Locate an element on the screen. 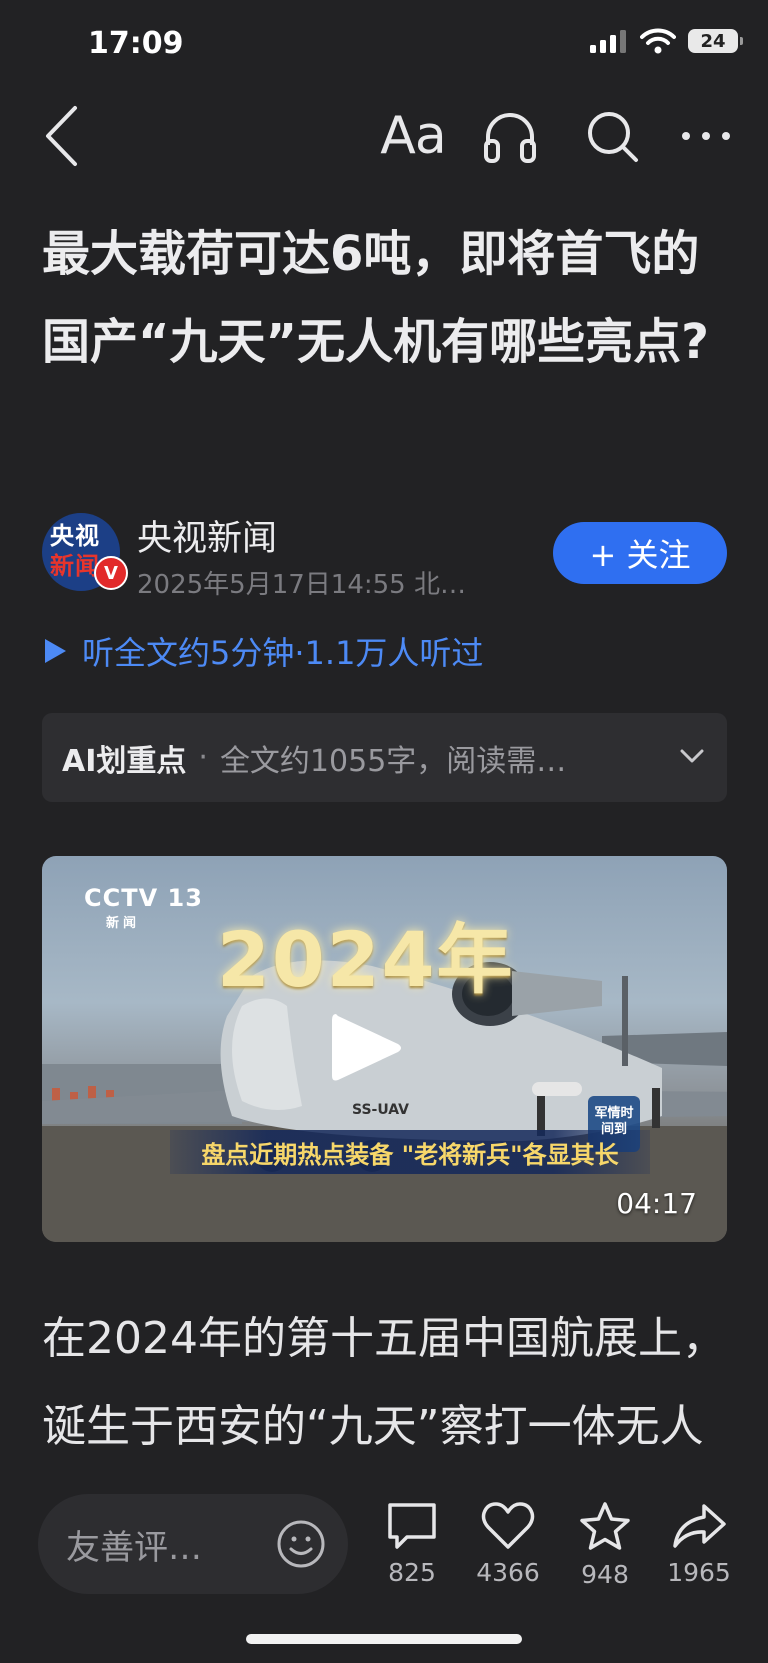 This screenshot has width=768, height=1663. search-button is located at coordinates (612, 136).